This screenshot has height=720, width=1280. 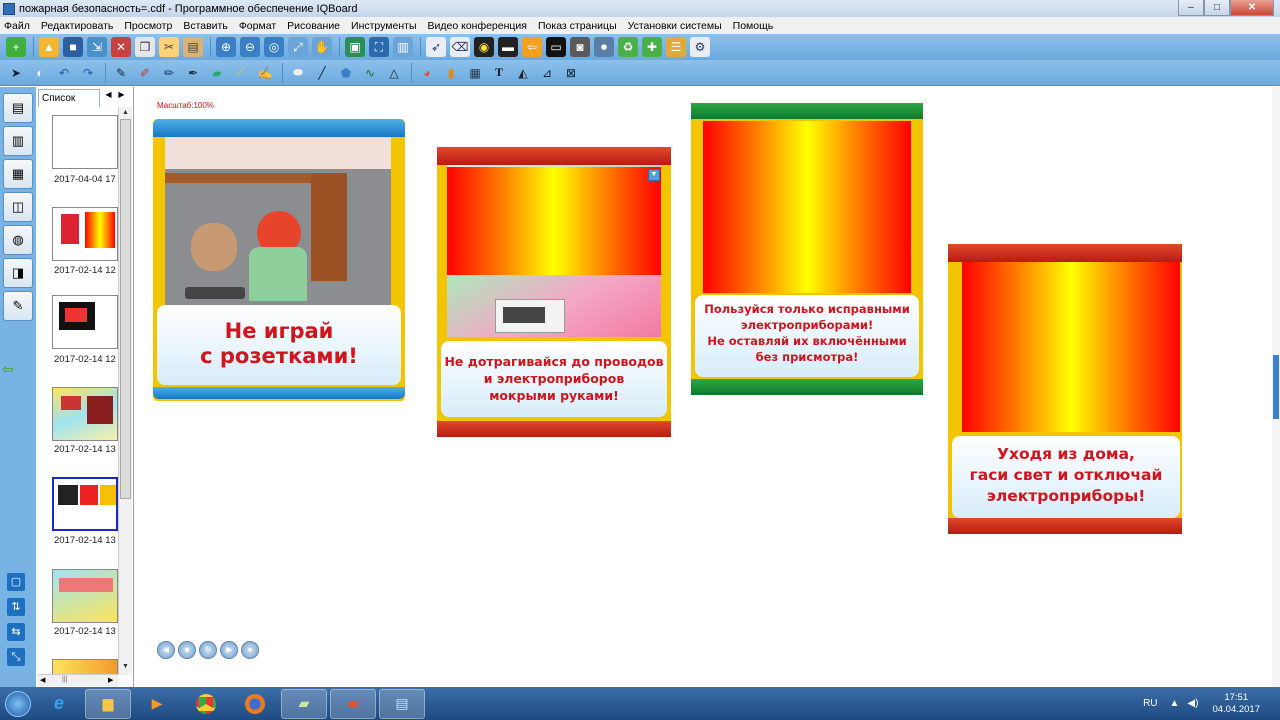 What do you see at coordinates (753, 26) in the screenshot?
I see `menu-help: Помощь` at bounding box center [753, 26].